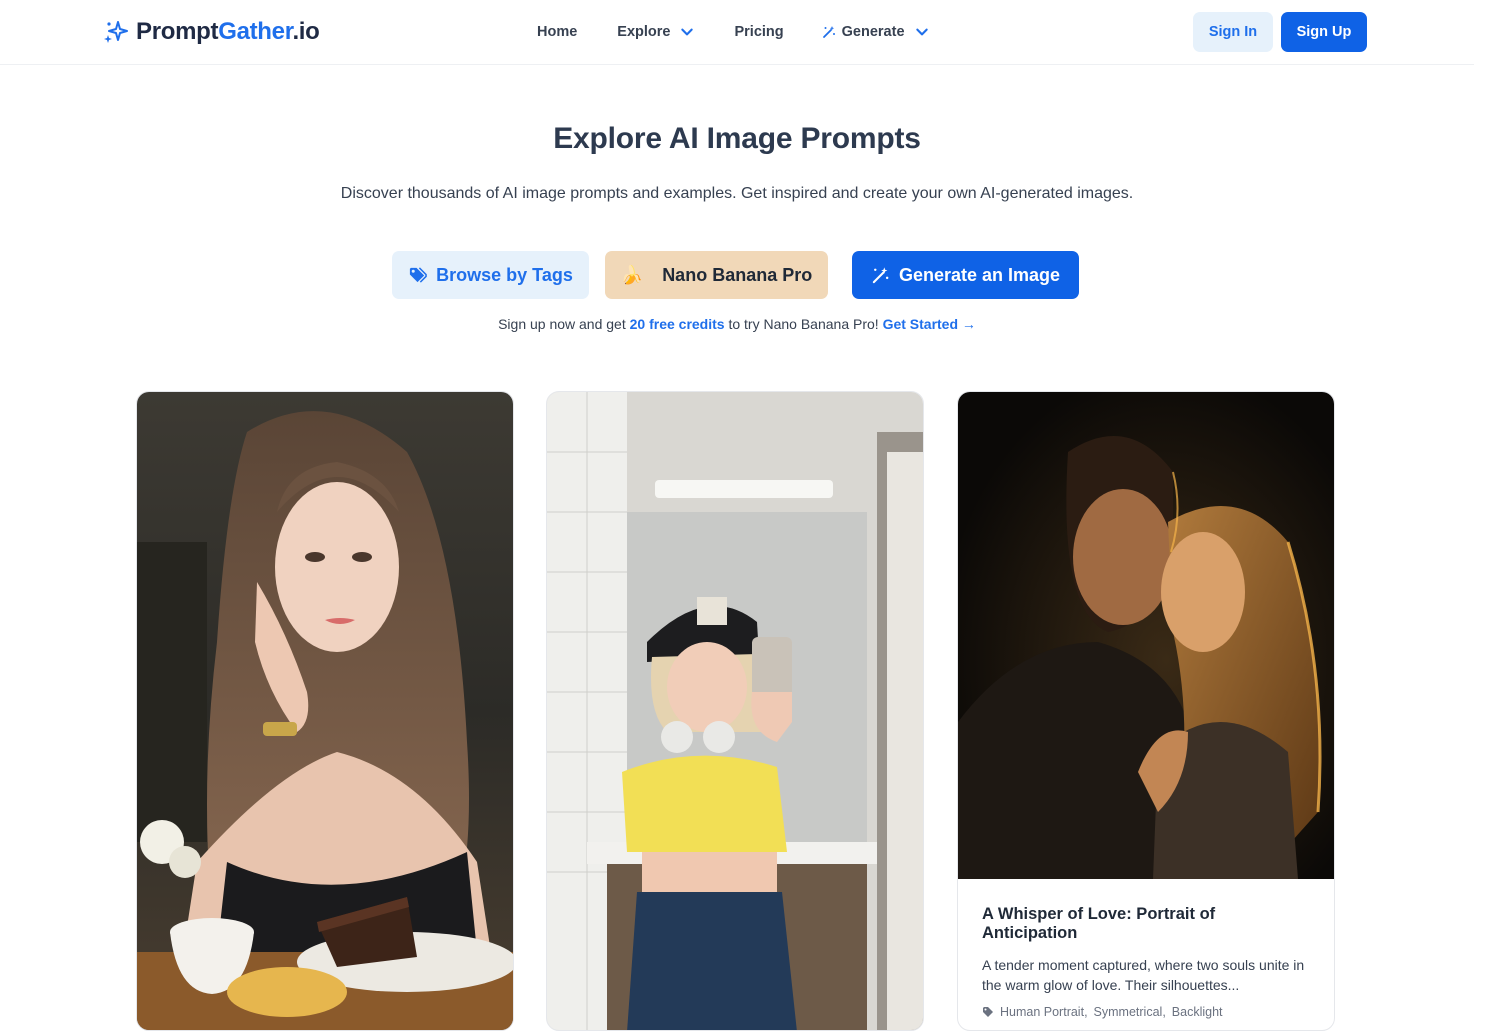 The height and width of the screenshot is (1031, 1488). I want to click on promo-middle: to try Nano Banana Pro!, so click(803, 324).